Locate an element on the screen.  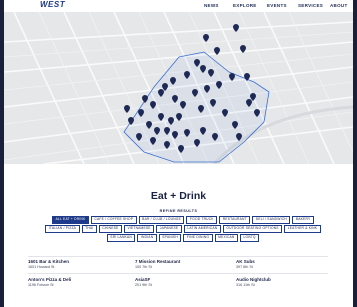
page-title: Eat + Drink is located at coordinates (178, 196).